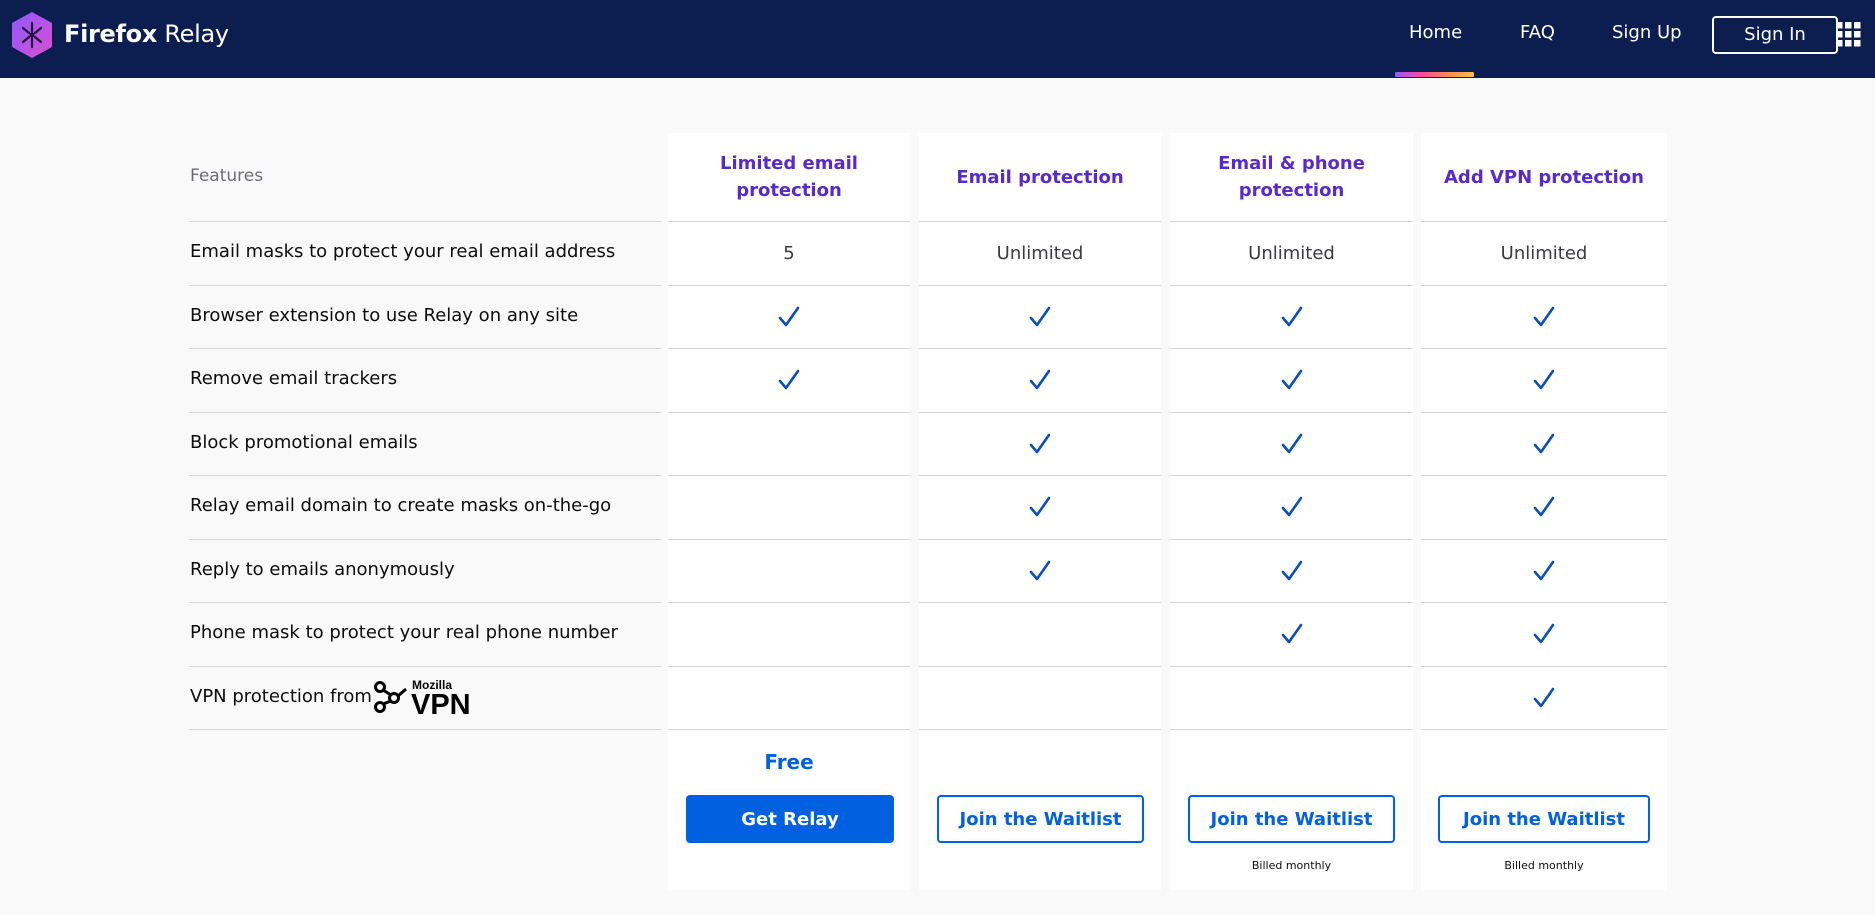  I want to click on feature-value: 5, so click(789, 253).